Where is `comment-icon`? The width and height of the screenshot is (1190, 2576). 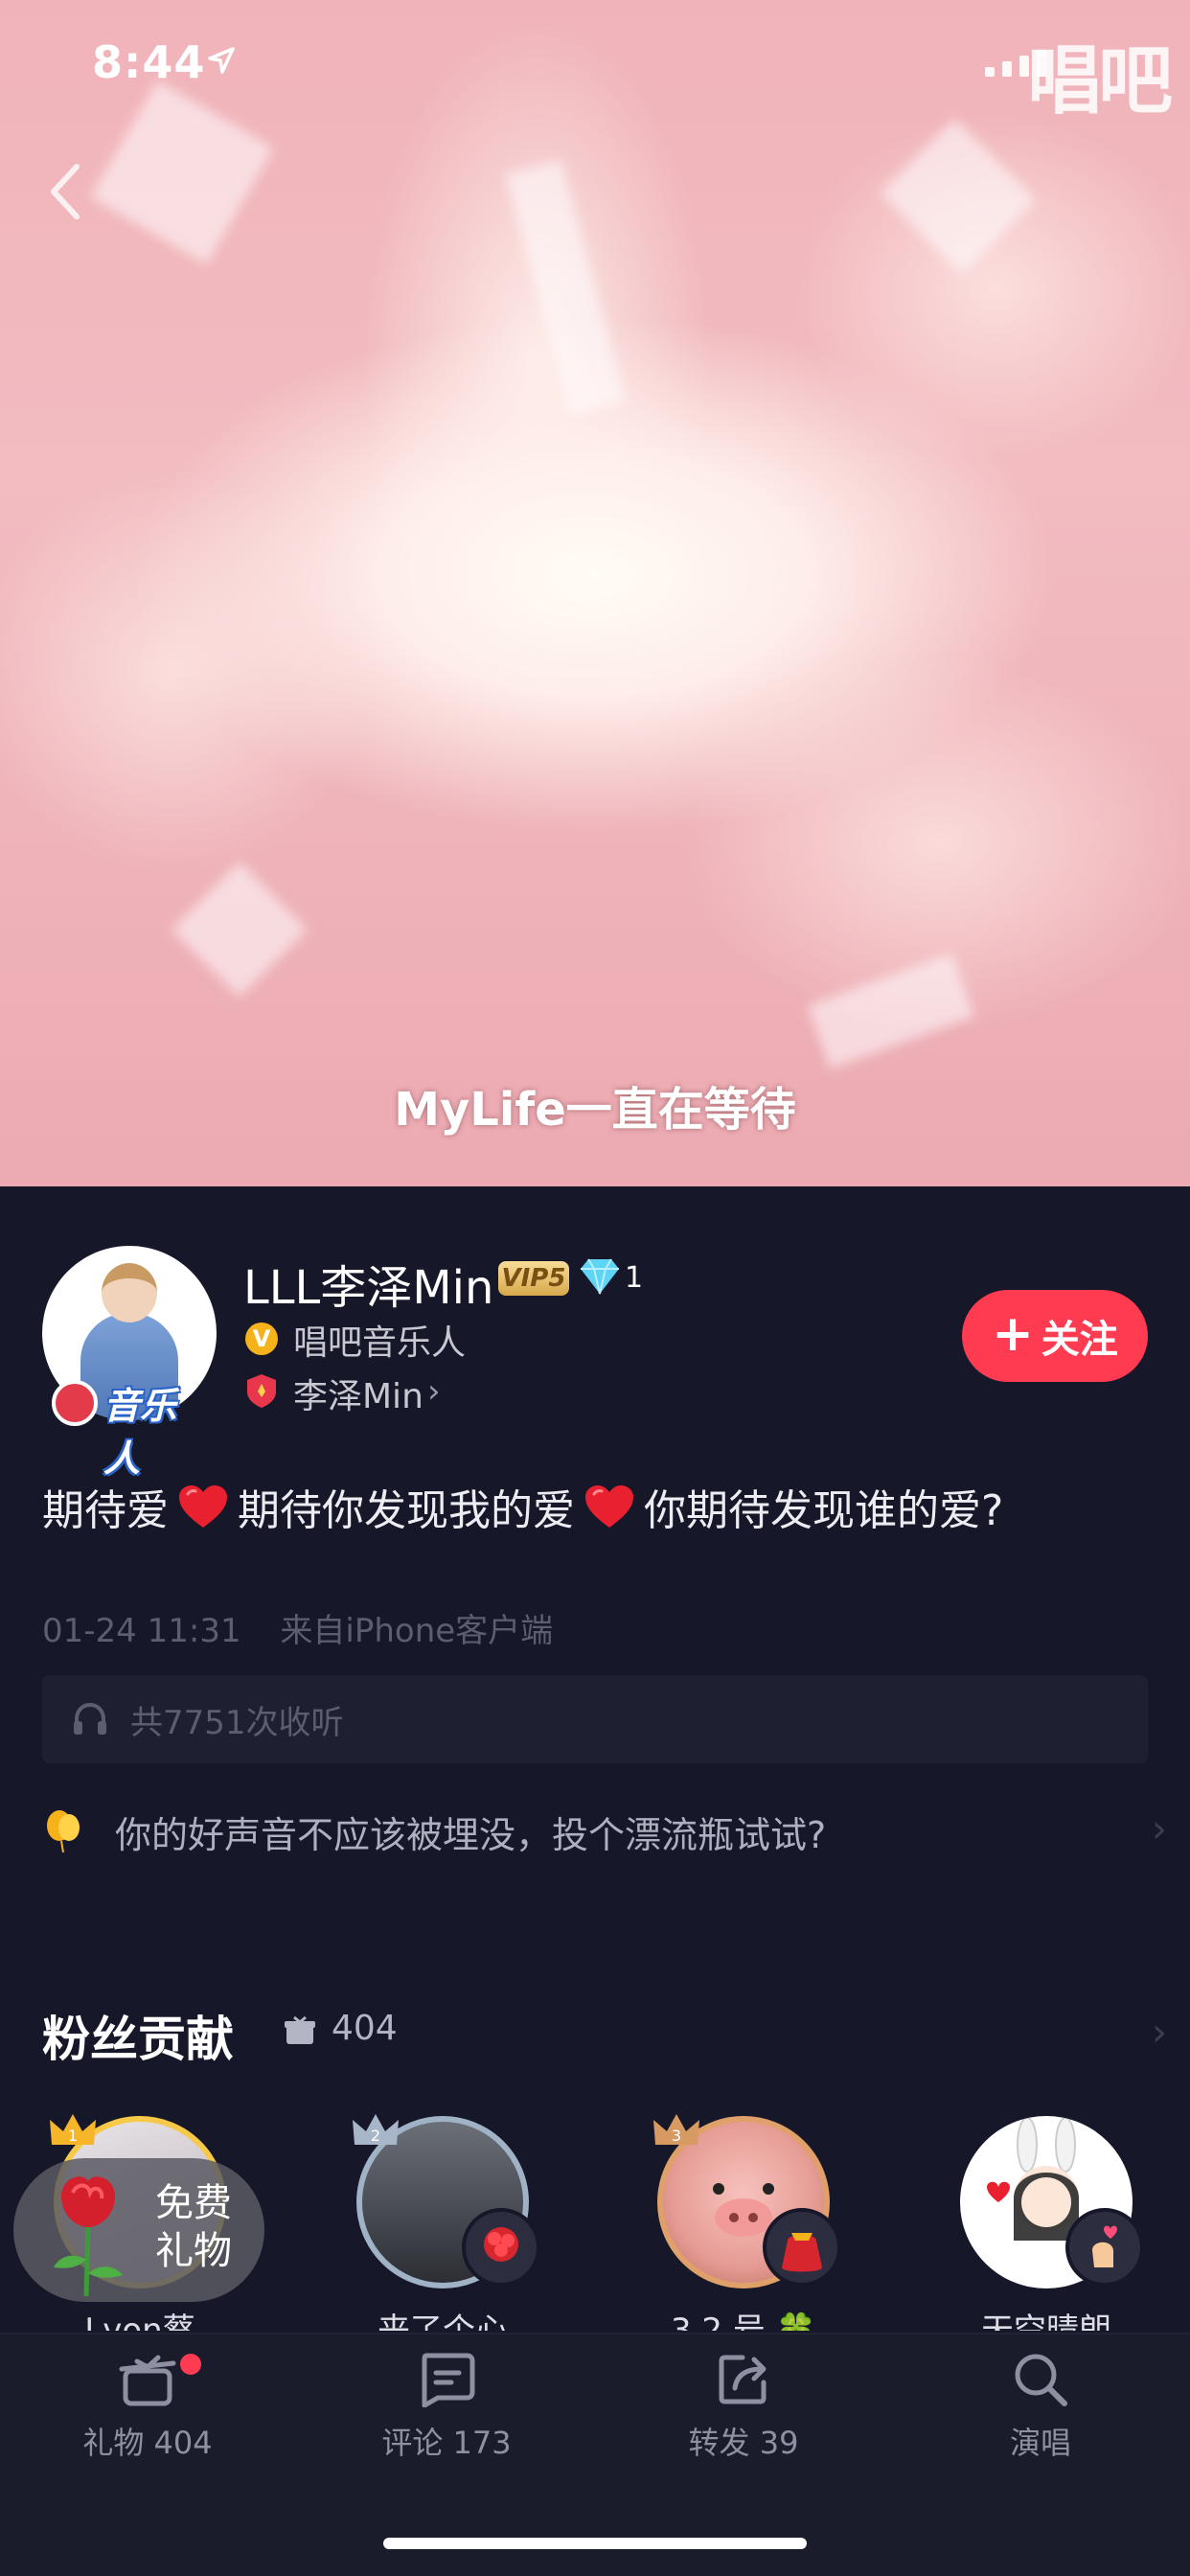 comment-icon is located at coordinates (449, 2380).